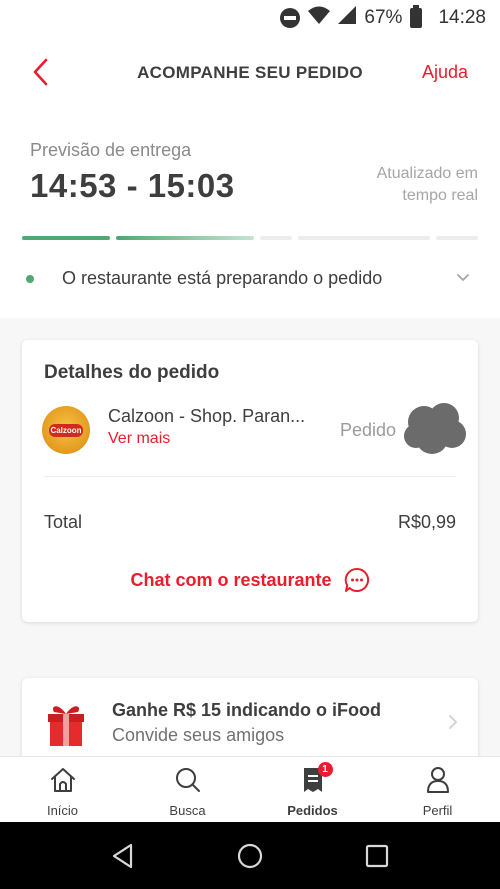 Image resolution: width=500 pixels, height=889 pixels. What do you see at coordinates (63, 780) in the screenshot?
I see `home-icon` at bounding box center [63, 780].